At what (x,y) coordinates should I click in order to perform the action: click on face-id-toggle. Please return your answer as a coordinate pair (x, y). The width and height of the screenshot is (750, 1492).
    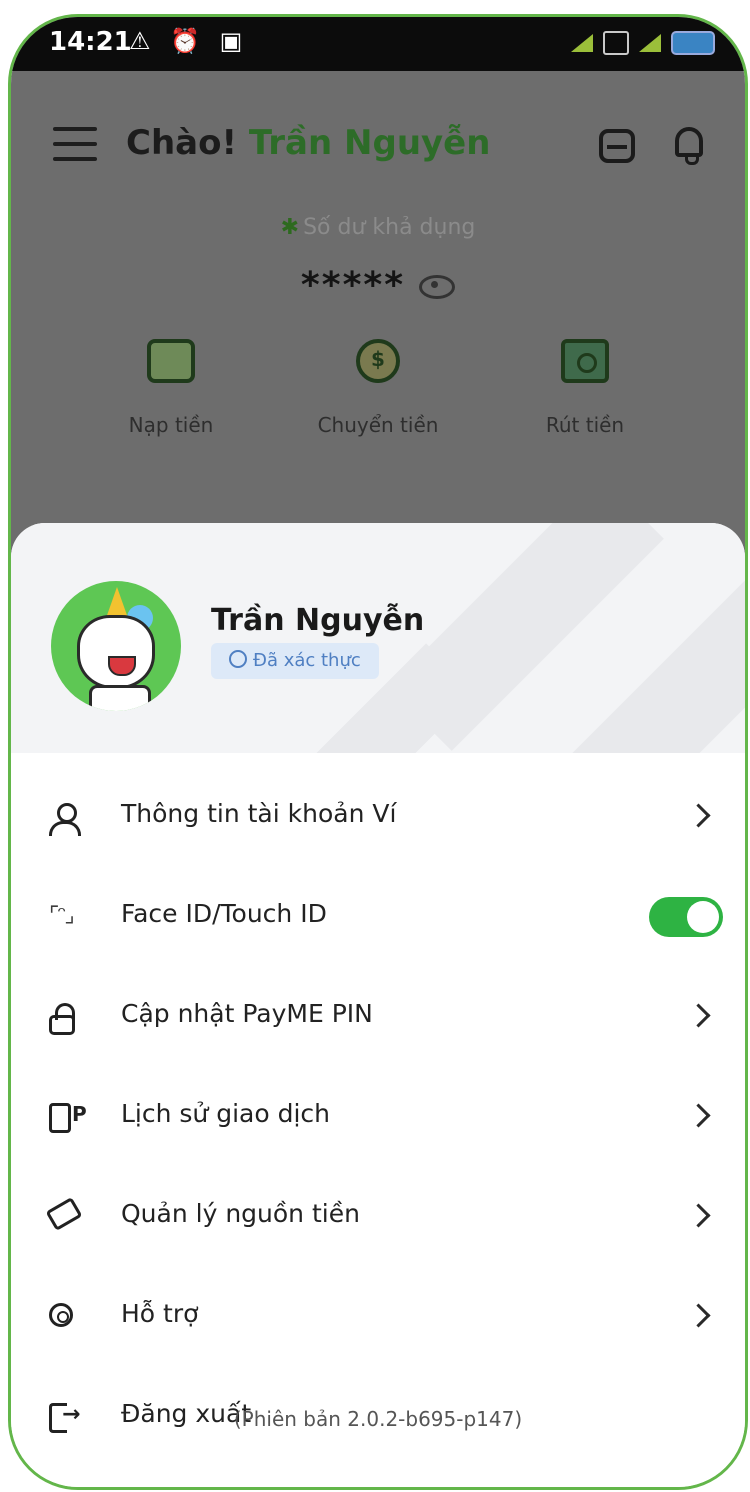
    Looking at the image, I should click on (686, 917).